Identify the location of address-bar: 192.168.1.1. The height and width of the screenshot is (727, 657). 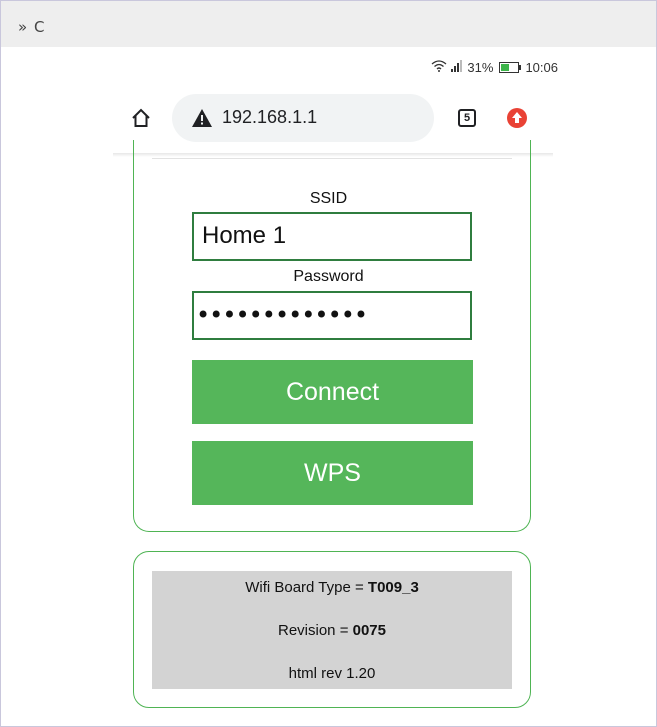
(303, 118).